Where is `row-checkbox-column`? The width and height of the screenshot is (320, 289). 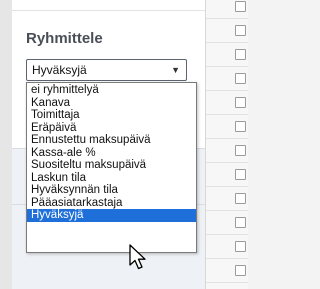
row-checkbox-column is located at coordinates (227, 144).